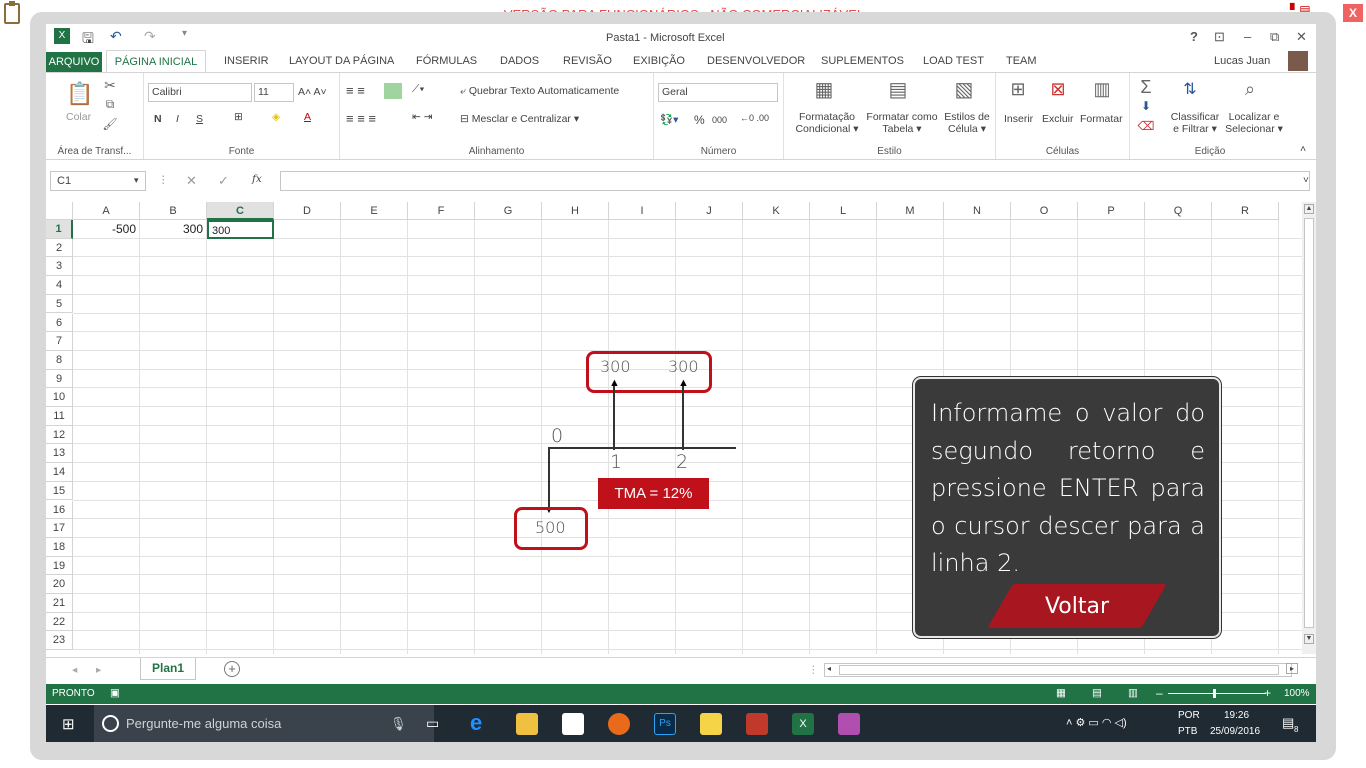  Describe the element at coordinates (307, 117) in the screenshot. I see `font-color-icon: A` at that location.